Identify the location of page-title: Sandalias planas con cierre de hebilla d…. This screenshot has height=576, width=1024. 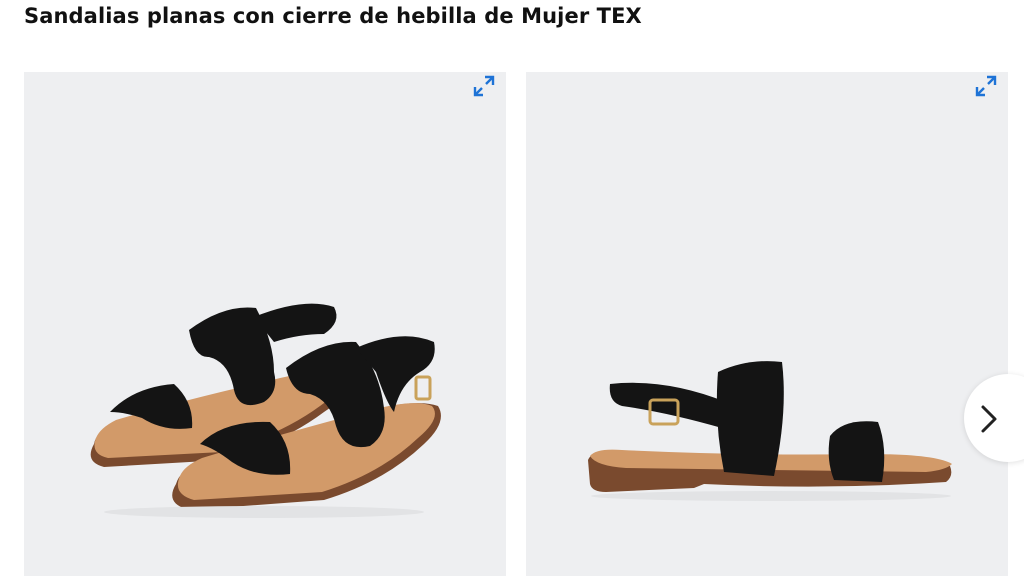
(333, 16).